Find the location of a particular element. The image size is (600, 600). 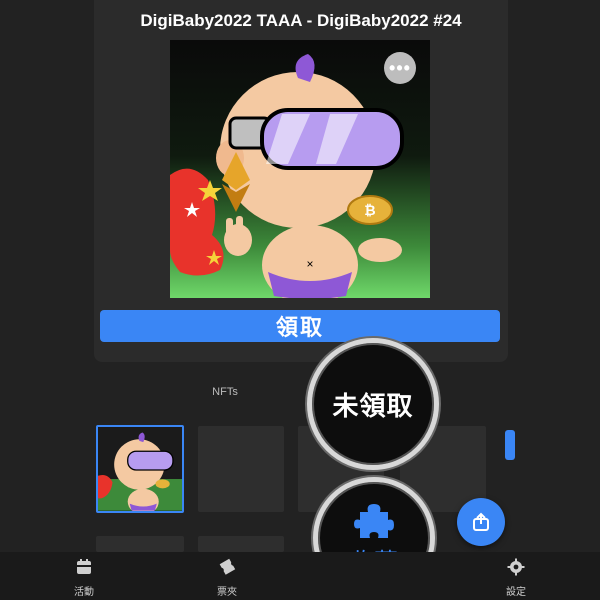

nav-label-tickets: 票夾 is located at coordinates (227, 592).